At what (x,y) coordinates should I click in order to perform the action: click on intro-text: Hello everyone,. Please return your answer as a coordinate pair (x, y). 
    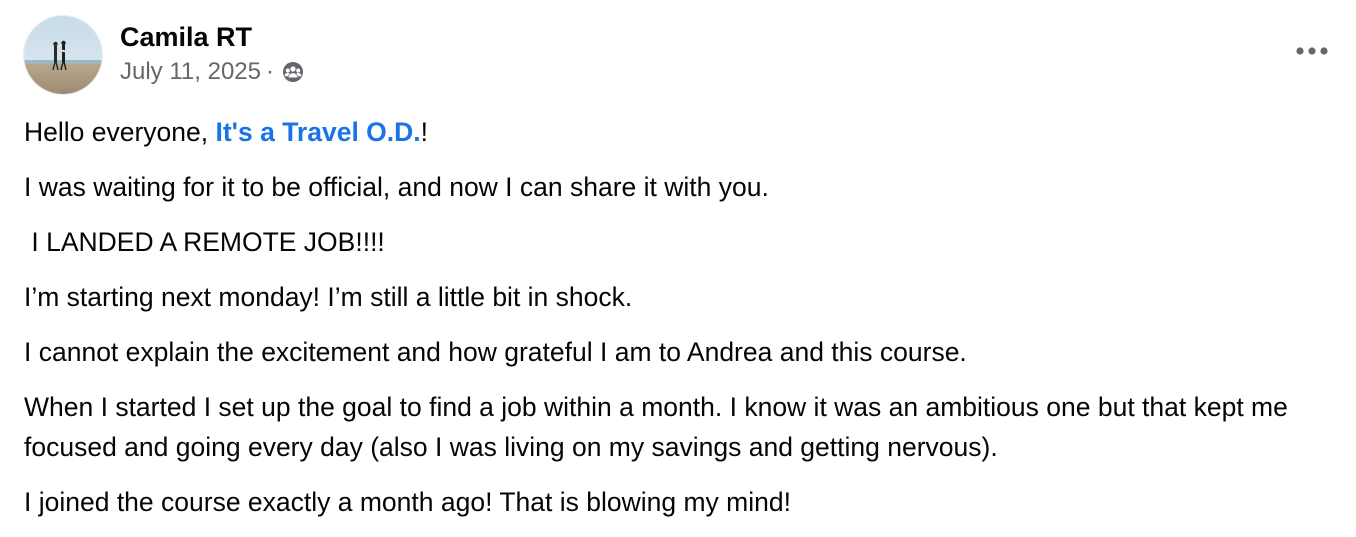
    Looking at the image, I should click on (120, 132).